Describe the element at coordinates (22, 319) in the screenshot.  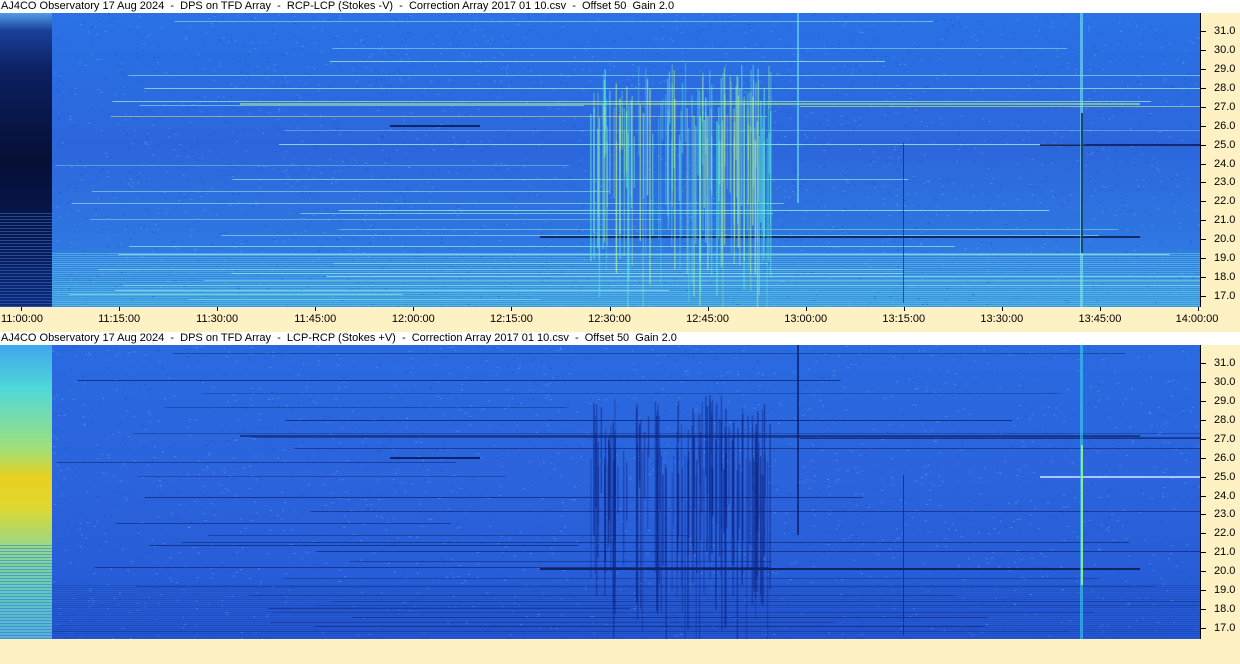
I see `time-label: 11:00:00` at that location.